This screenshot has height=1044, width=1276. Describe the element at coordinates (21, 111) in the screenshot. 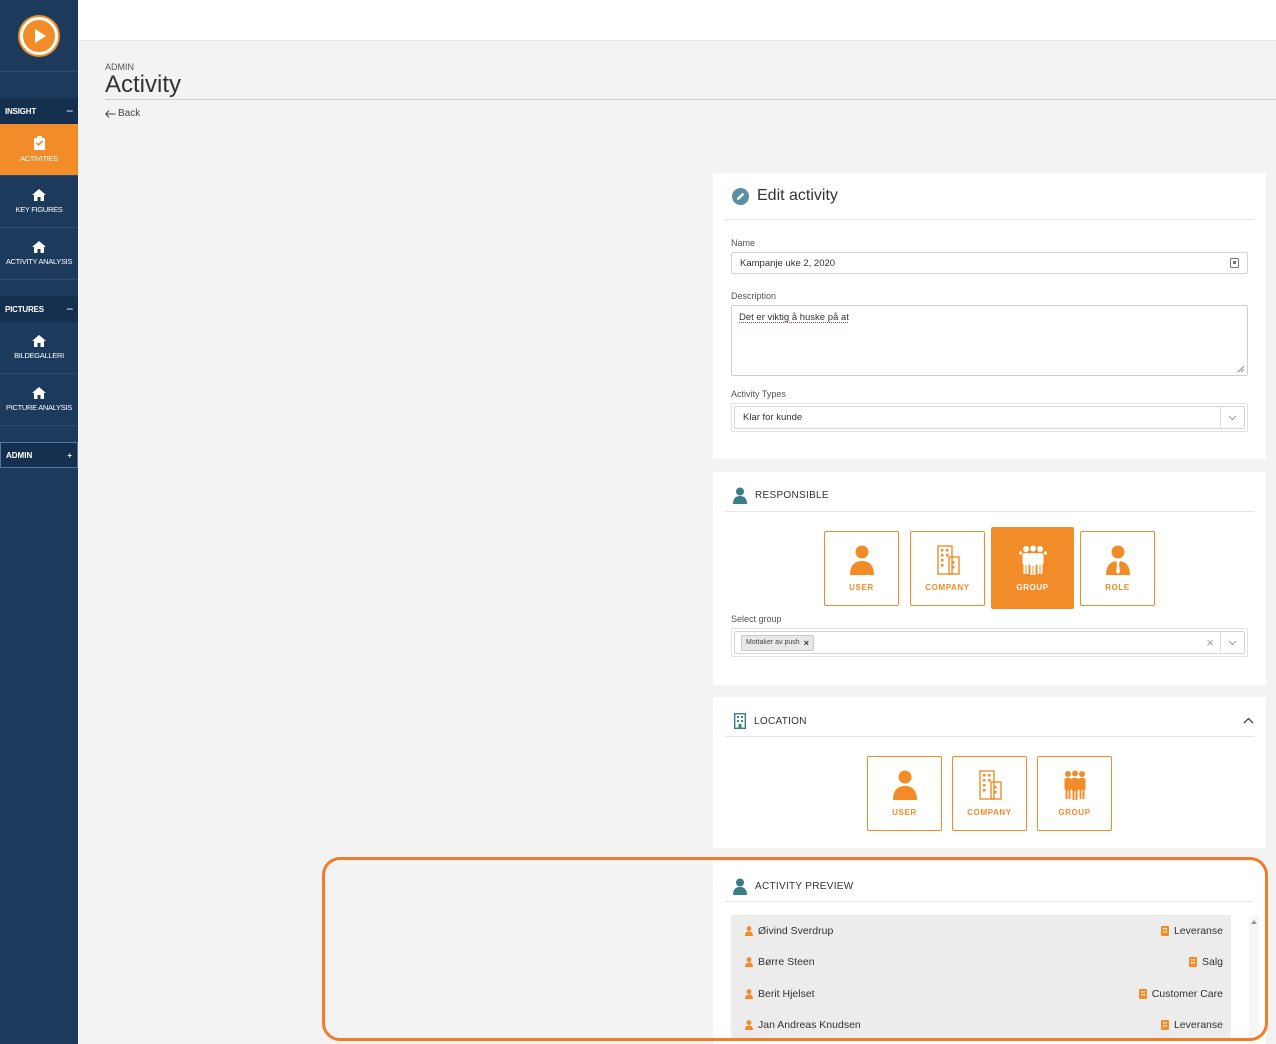

I see `section-label: INSIGHT` at that location.